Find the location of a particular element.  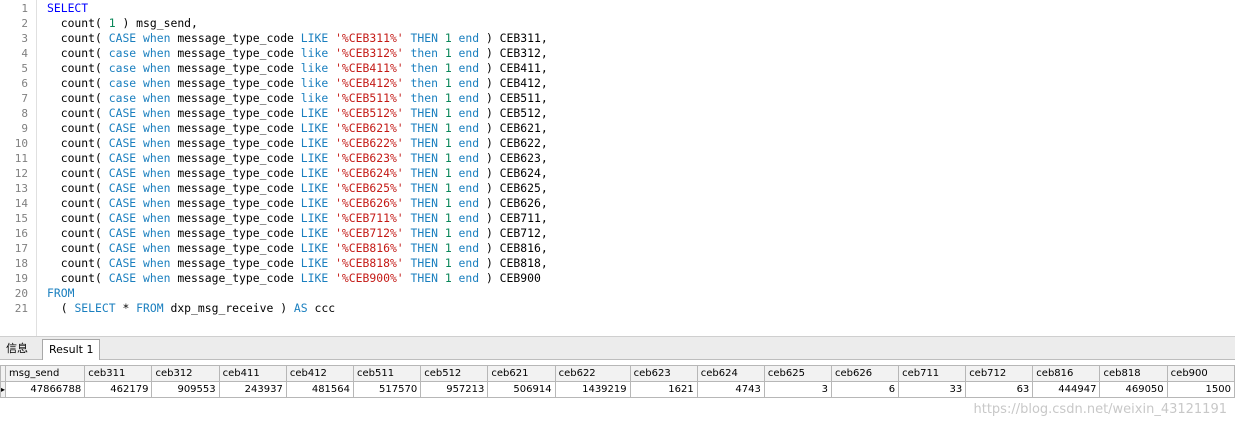

line-number: 3 is located at coordinates (24, 38).